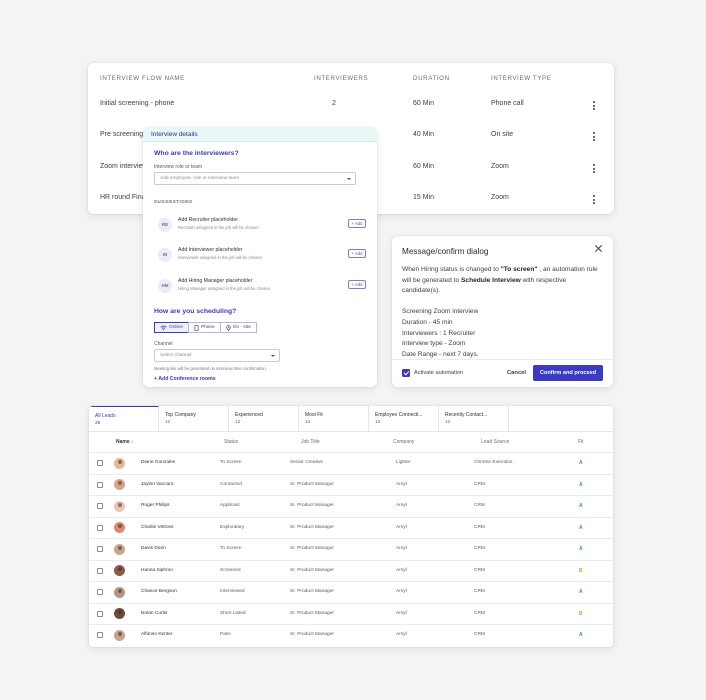  What do you see at coordinates (357, 253) in the screenshot?
I see `add-interviewer-button: + Add` at bounding box center [357, 253].